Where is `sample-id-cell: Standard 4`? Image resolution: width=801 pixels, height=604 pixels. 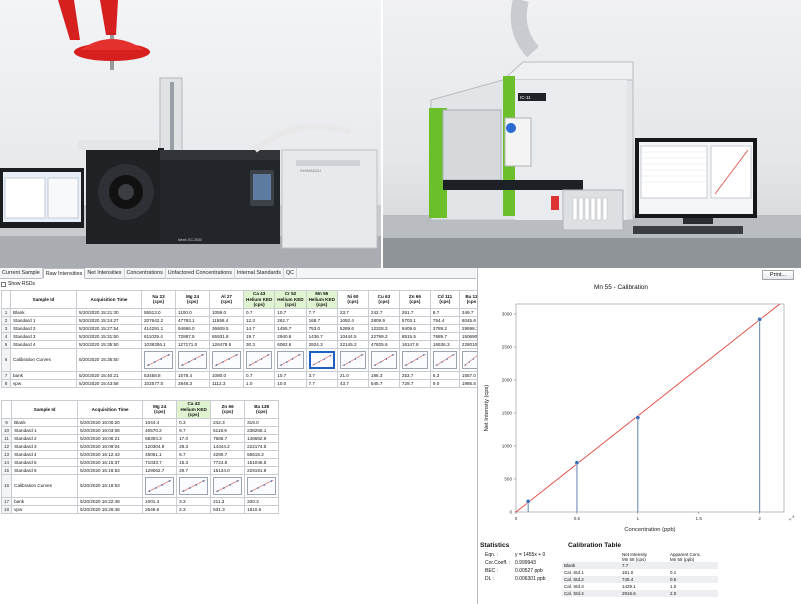 sample-id-cell: Standard 4 is located at coordinates (45, 454).